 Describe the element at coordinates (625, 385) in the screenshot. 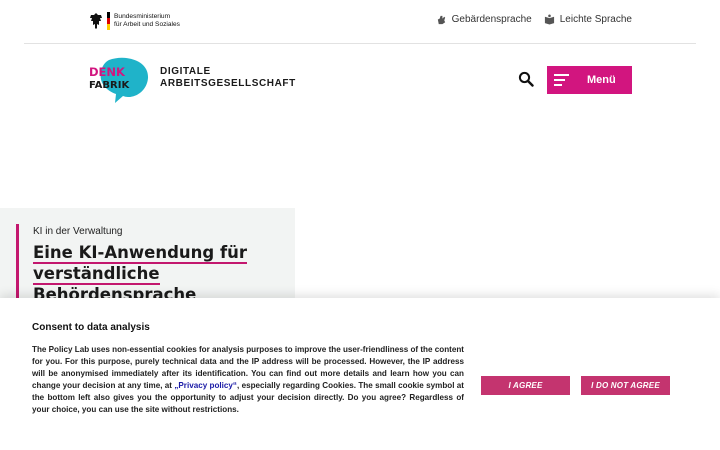

I see `disagree-button: I DO NOT AGREE` at that location.